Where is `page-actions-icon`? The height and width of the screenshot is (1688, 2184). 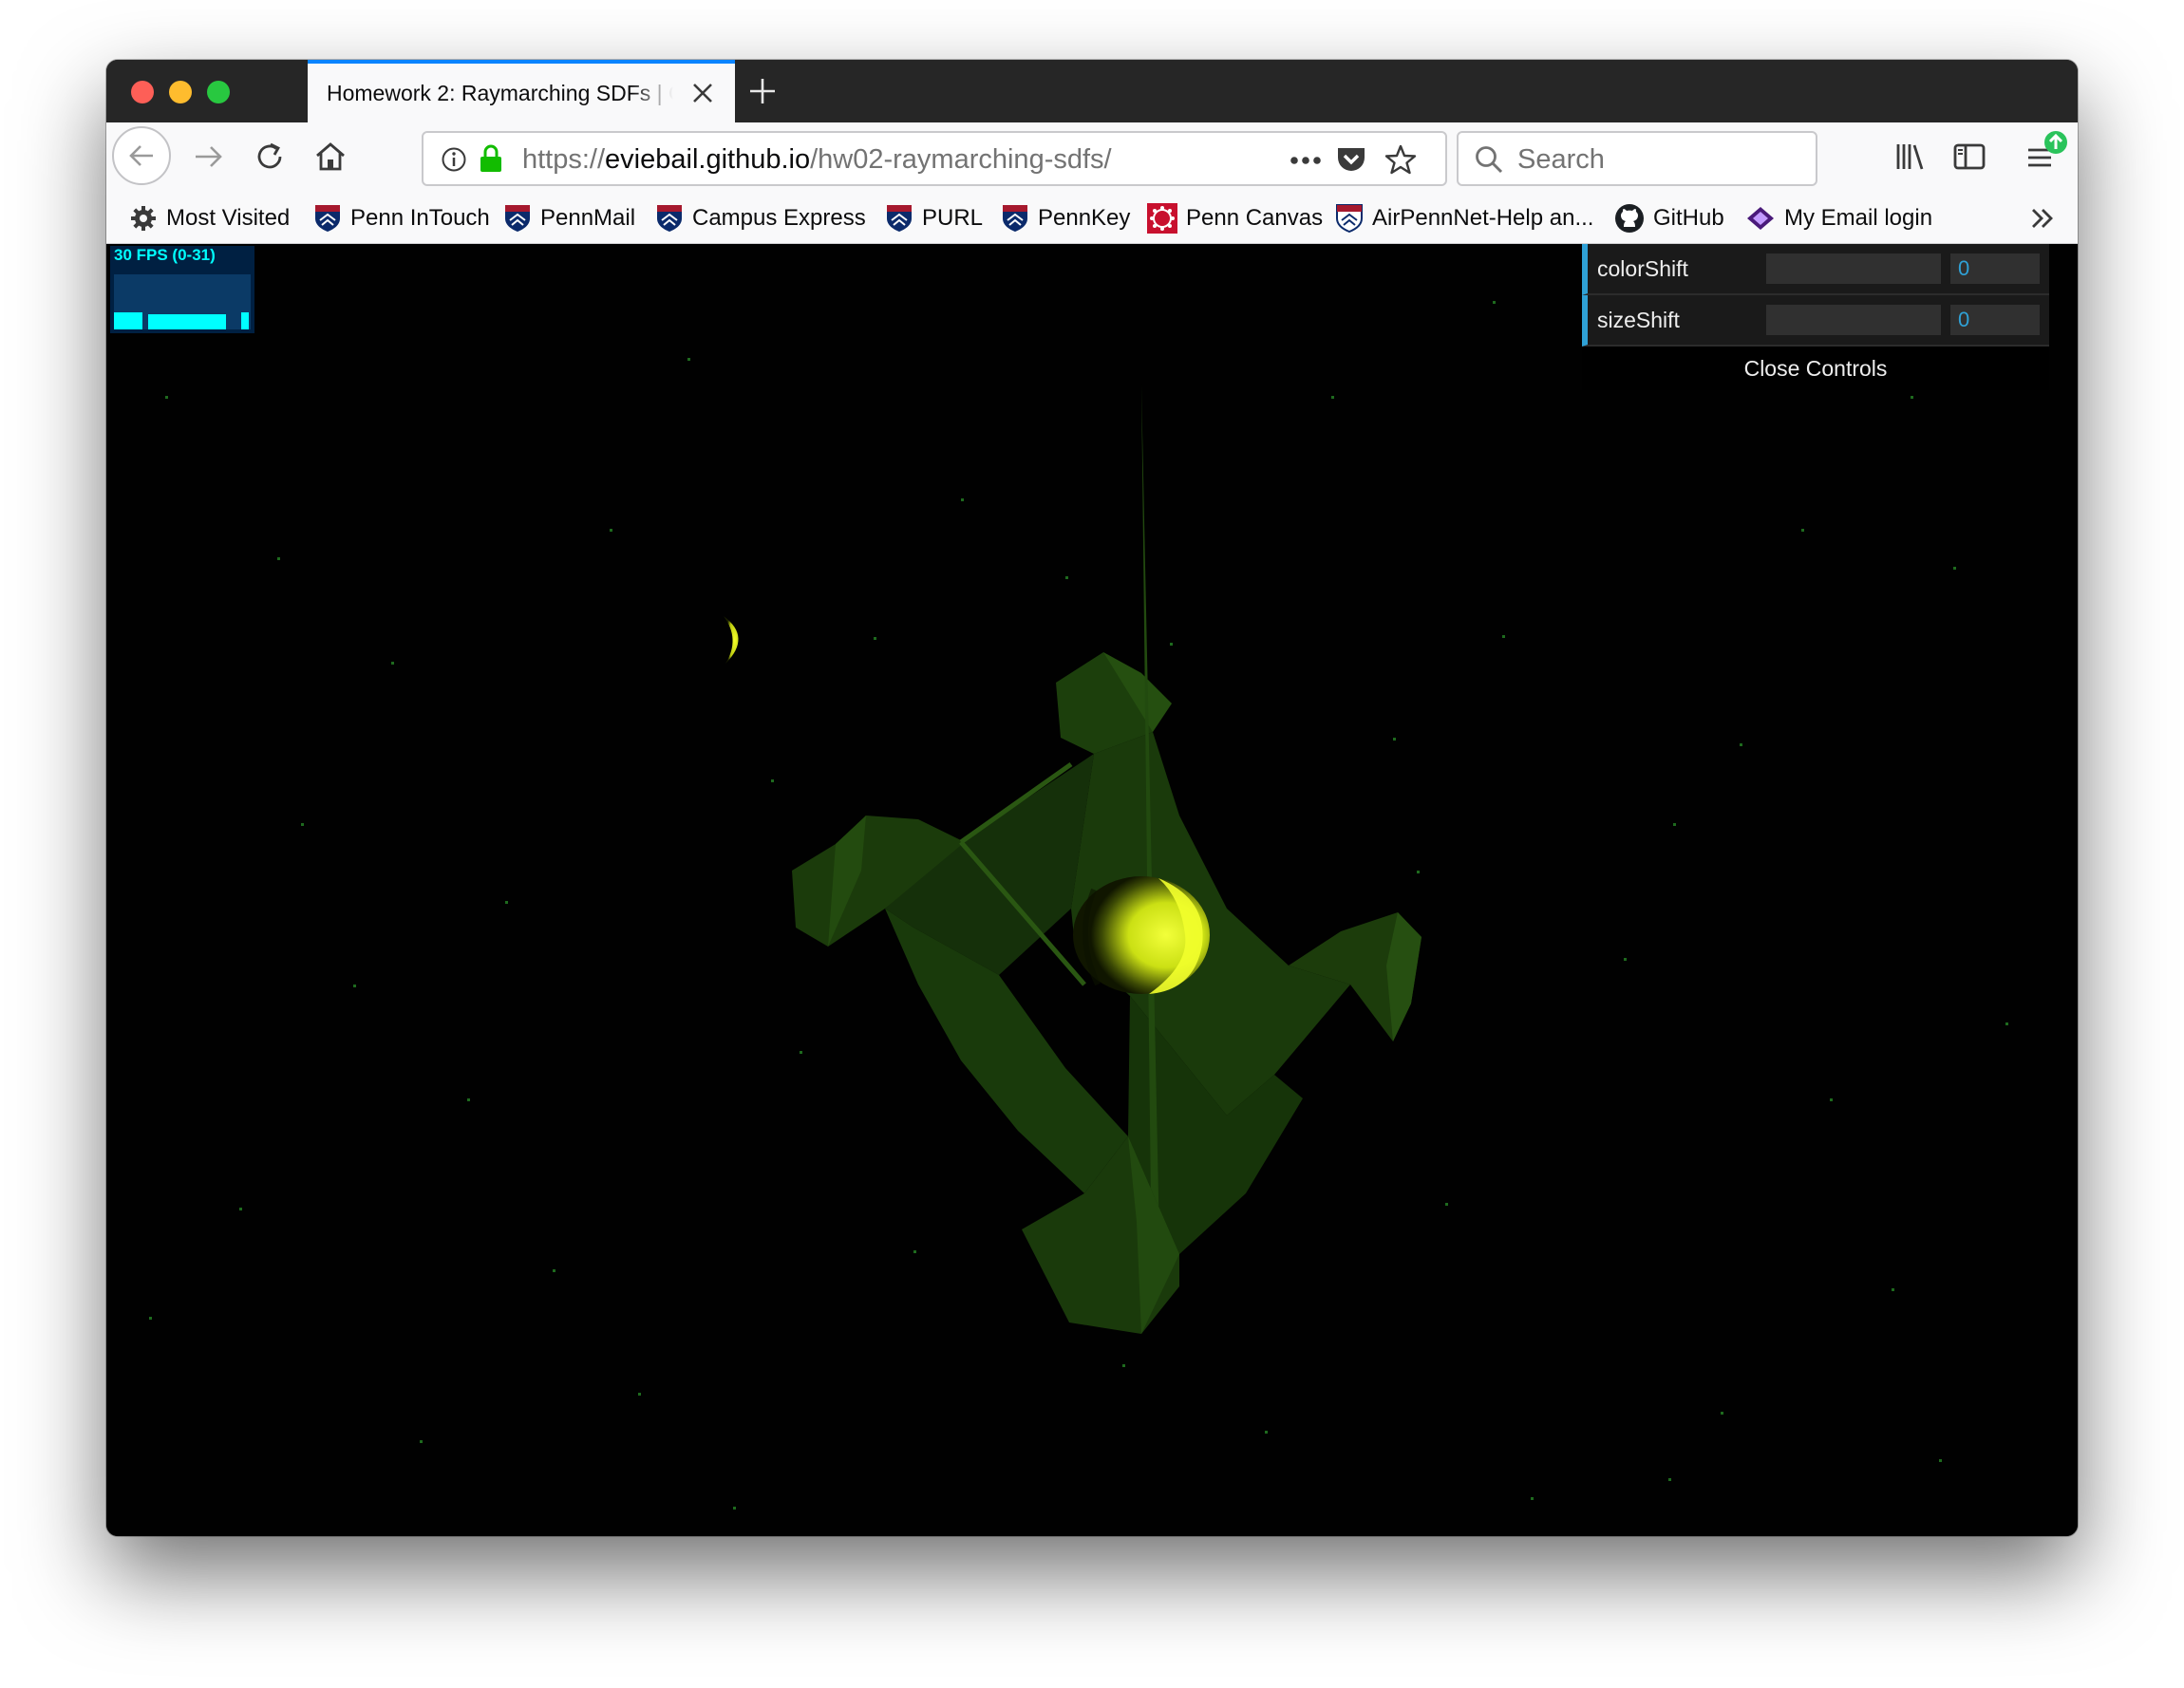
page-actions-icon is located at coordinates (1306, 160).